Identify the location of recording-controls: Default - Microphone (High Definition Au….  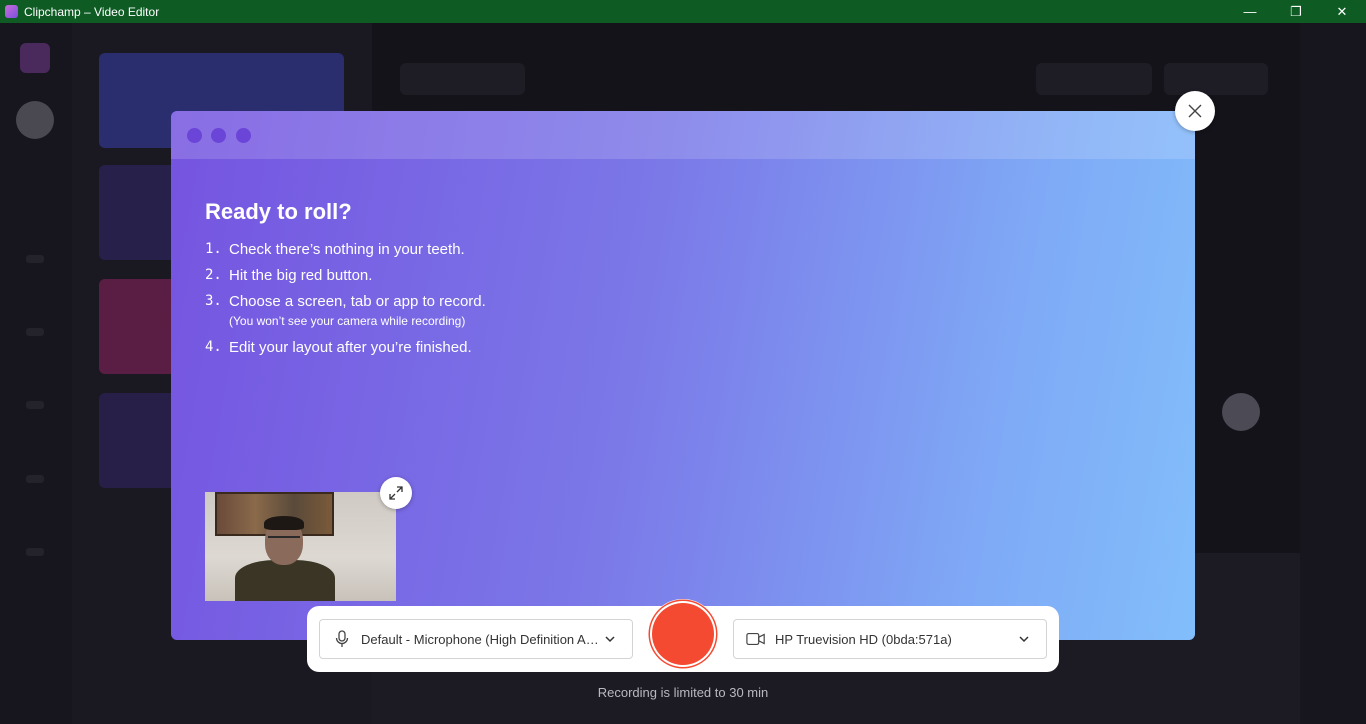
(683, 635).